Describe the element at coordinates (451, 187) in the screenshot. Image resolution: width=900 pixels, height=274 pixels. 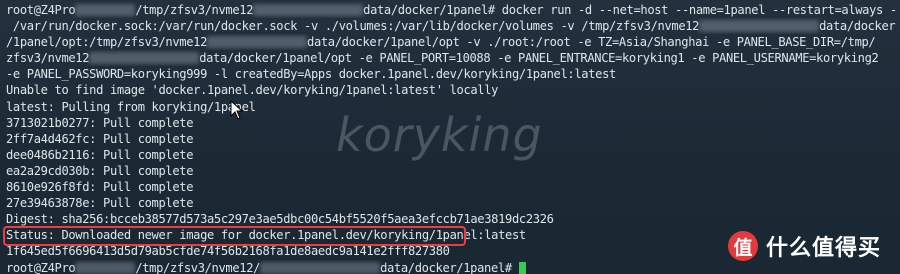
I see `terminal-line: 8610e926f8fd: Pull complete` at that location.